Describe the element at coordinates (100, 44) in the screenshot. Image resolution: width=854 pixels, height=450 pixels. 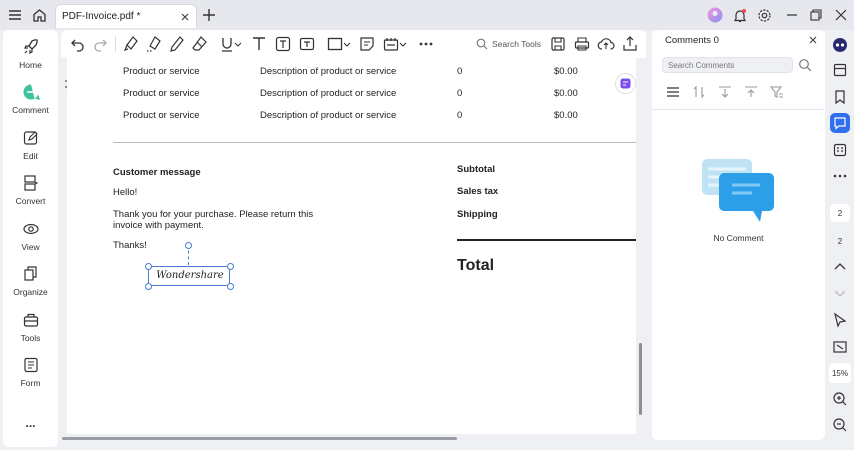
I see `redo-icon` at that location.